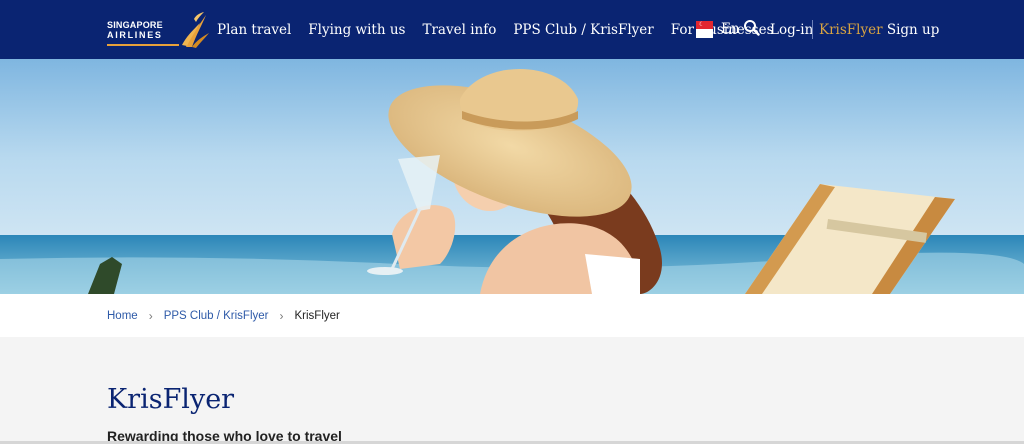 The height and width of the screenshot is (444, 1024). I want to click on krisflyer-signup-link: KrisFlyer Sign up, so click(879, 30).